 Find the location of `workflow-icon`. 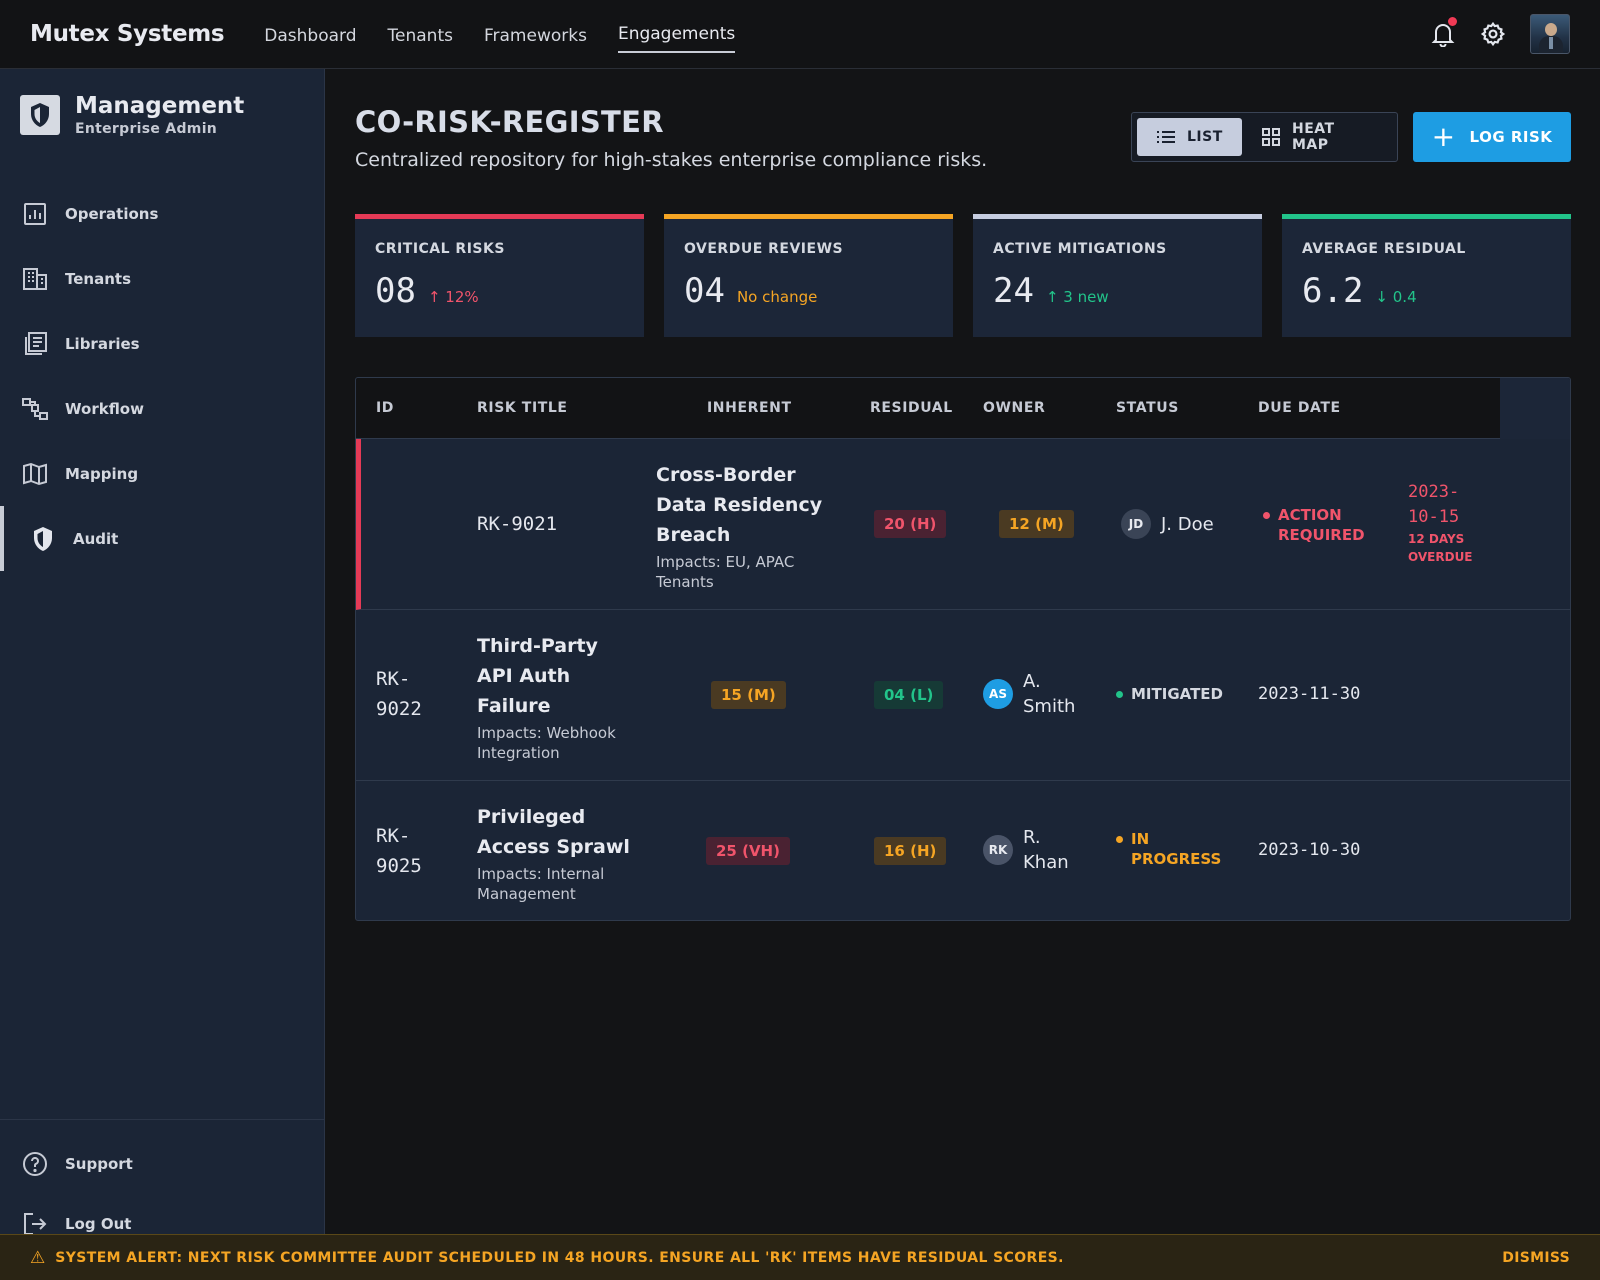

workflow-icon is located at coordinates (35, 409).